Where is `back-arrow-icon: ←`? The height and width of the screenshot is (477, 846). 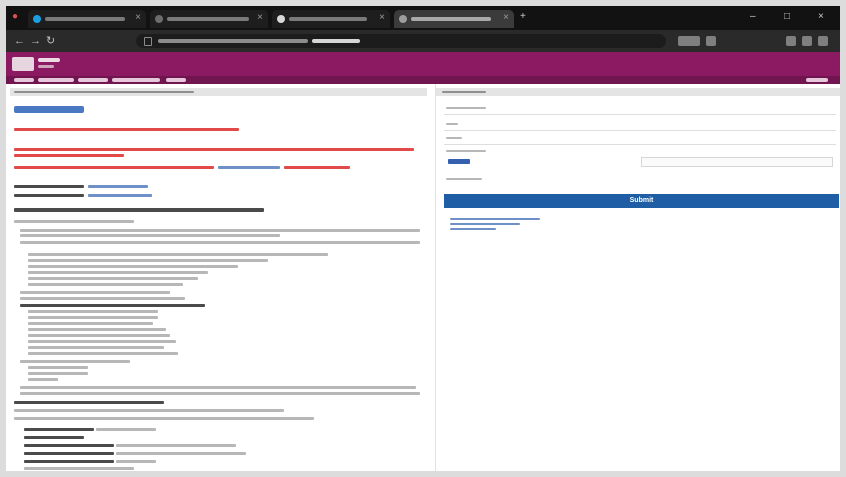
back-arrow-icon: ← is located at coordinates (19, 41).